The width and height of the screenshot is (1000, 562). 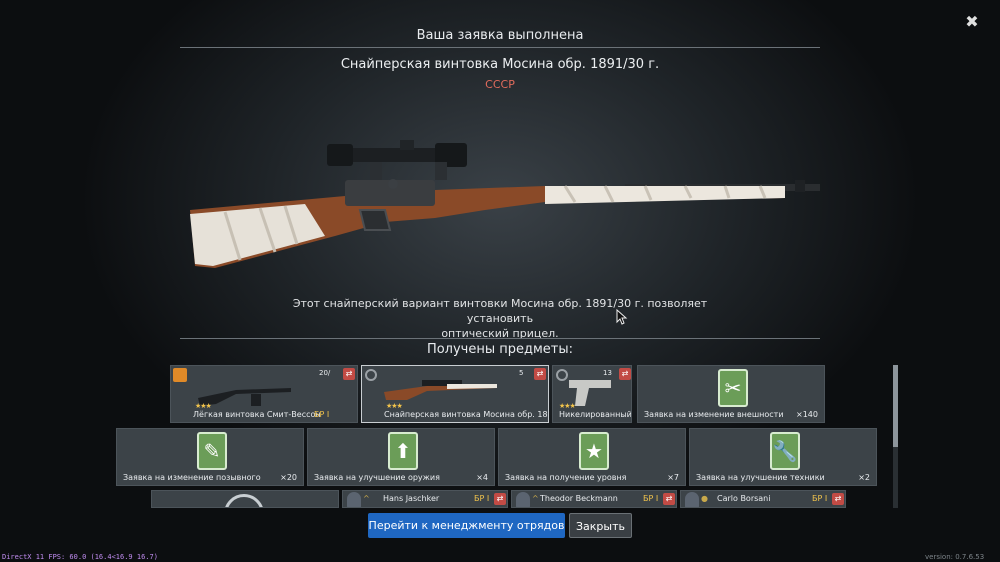 What do you see at coordinates (760, 477) in the screenshot?
I see `card-label: Заявка на улучшение техники` at bounding box center [760, 477].